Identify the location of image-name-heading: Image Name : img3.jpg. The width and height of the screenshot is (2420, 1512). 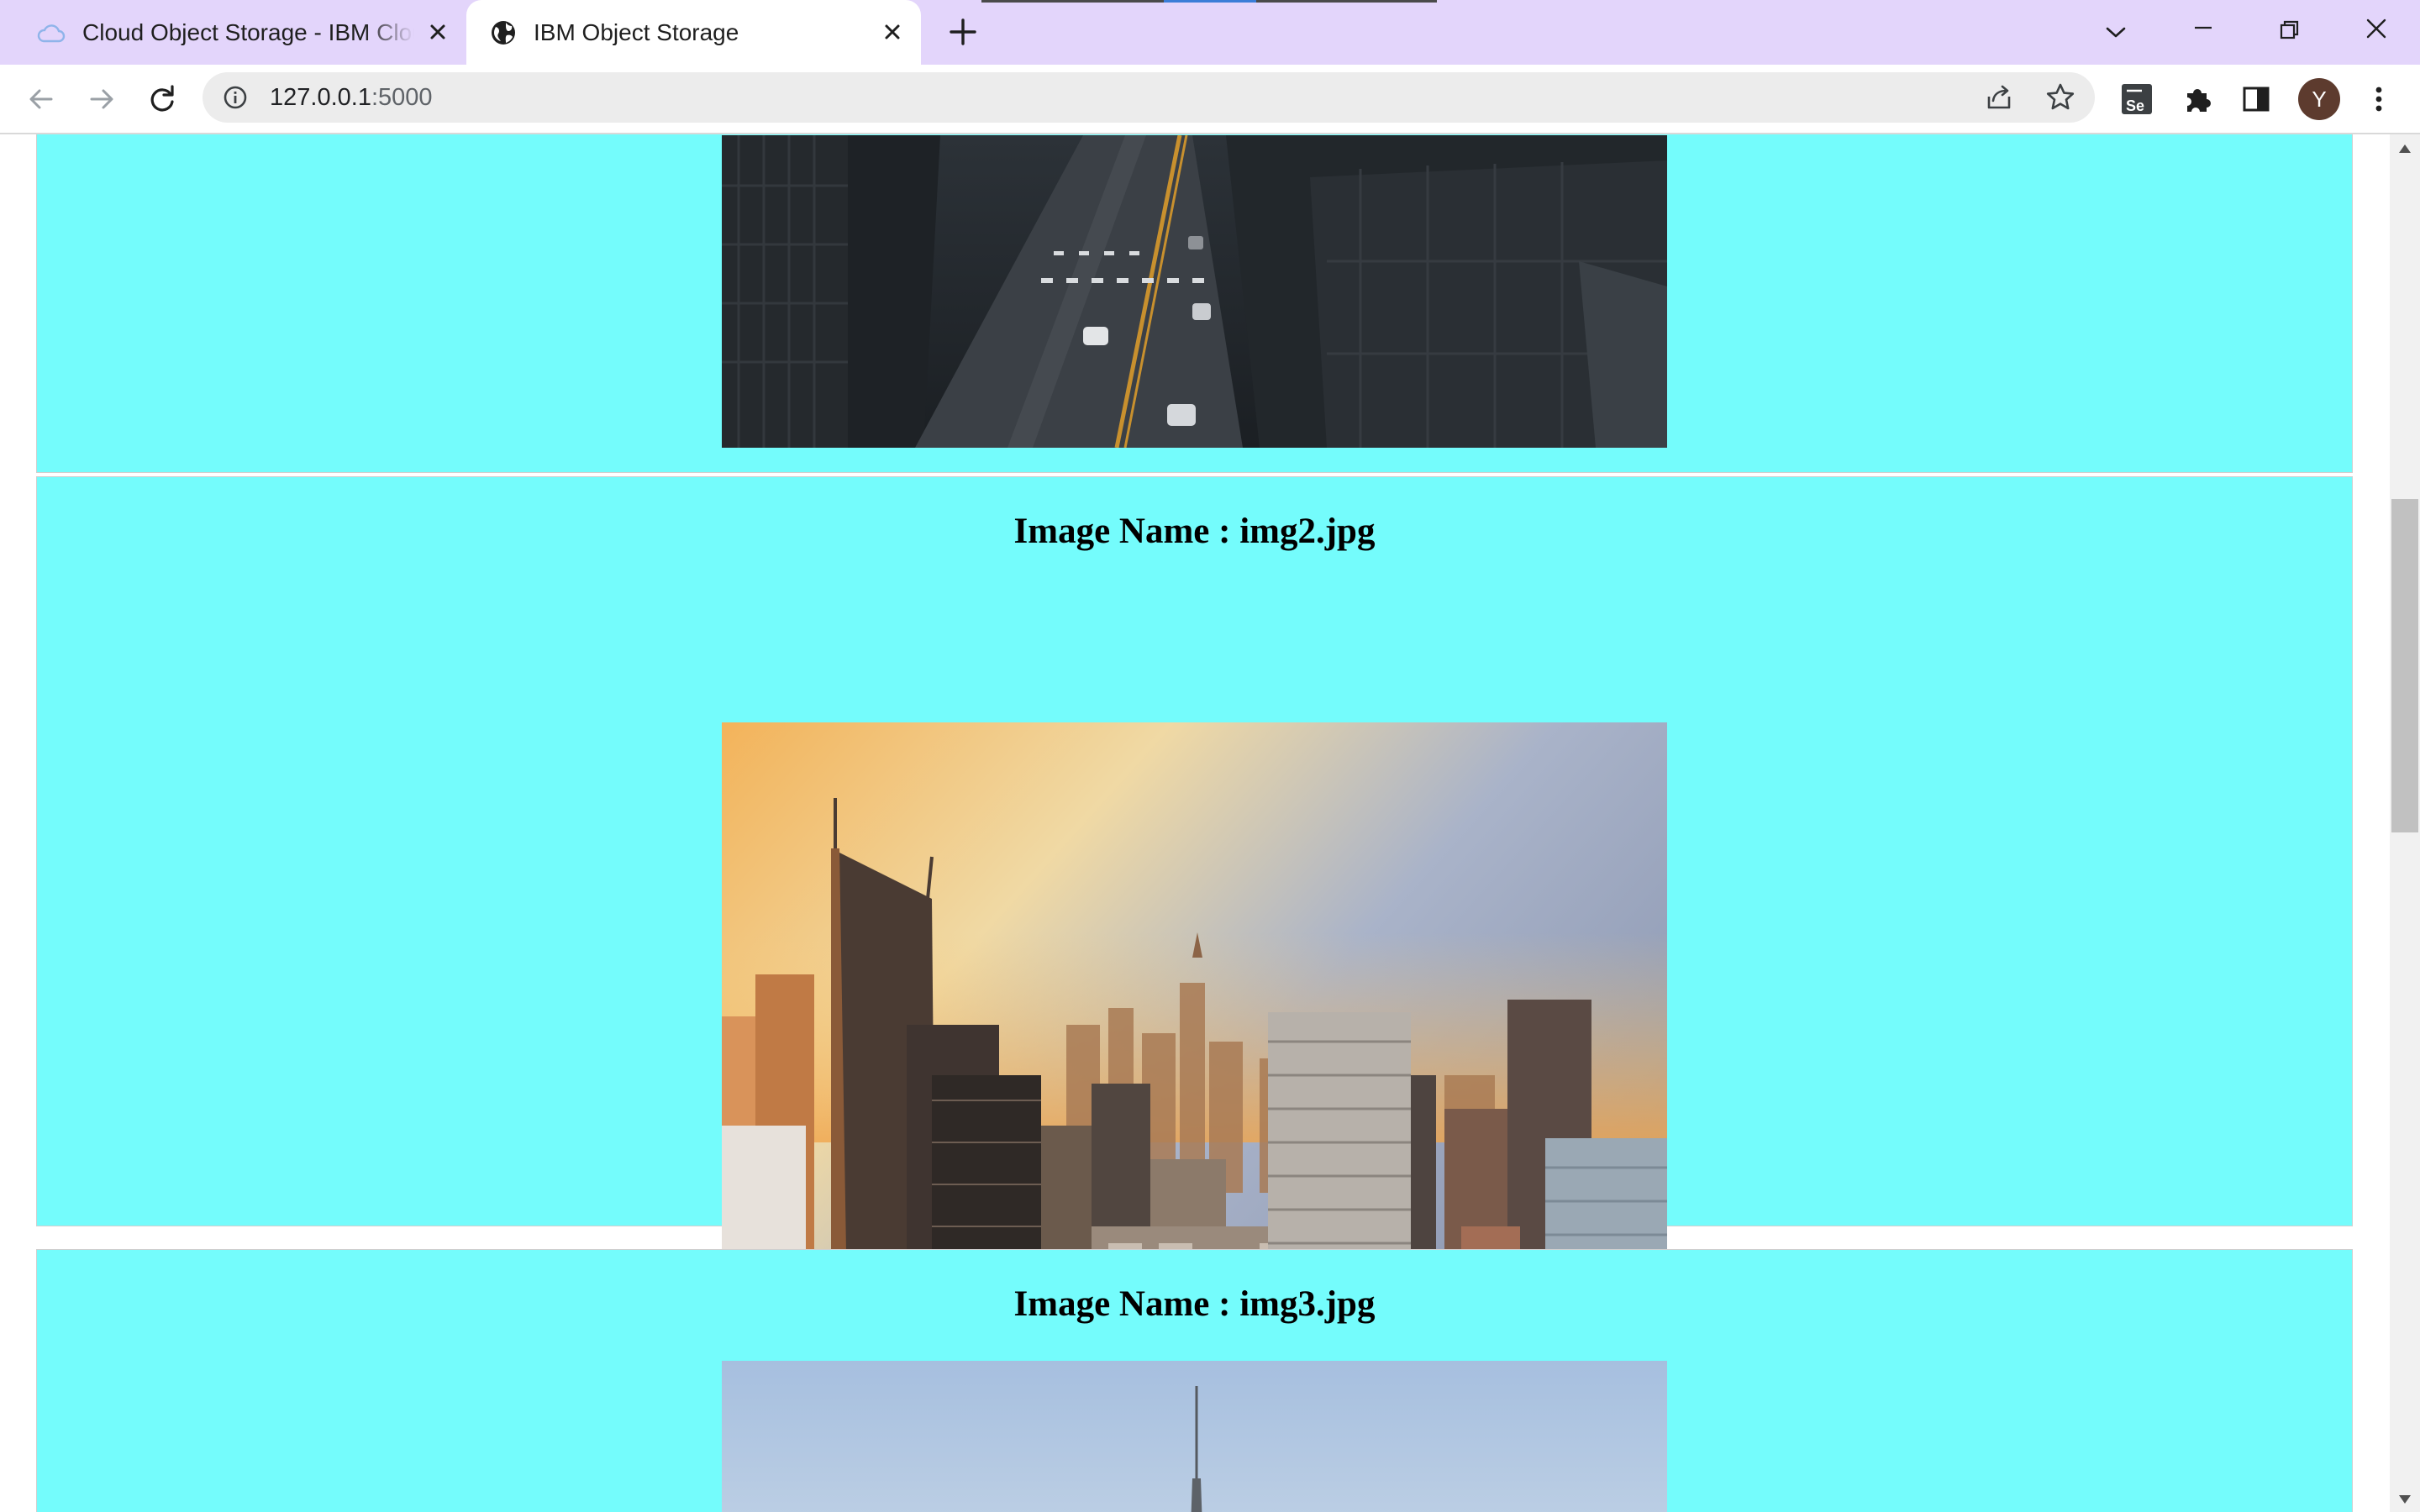
(1195, 1304).